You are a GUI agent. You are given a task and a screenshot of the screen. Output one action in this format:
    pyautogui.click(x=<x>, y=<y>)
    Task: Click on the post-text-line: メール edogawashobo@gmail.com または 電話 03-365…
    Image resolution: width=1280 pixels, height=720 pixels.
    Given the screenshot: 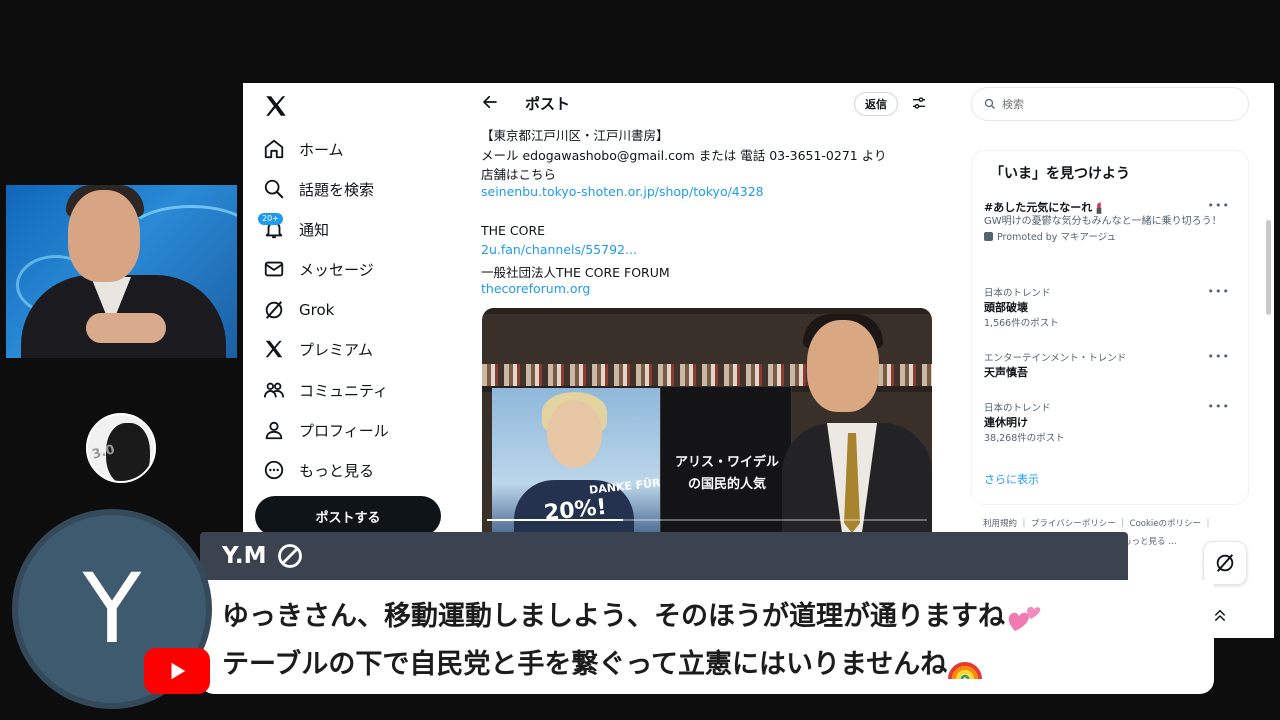 What is the action you would take?
    pyautogui.click(x=684, y=155)
    